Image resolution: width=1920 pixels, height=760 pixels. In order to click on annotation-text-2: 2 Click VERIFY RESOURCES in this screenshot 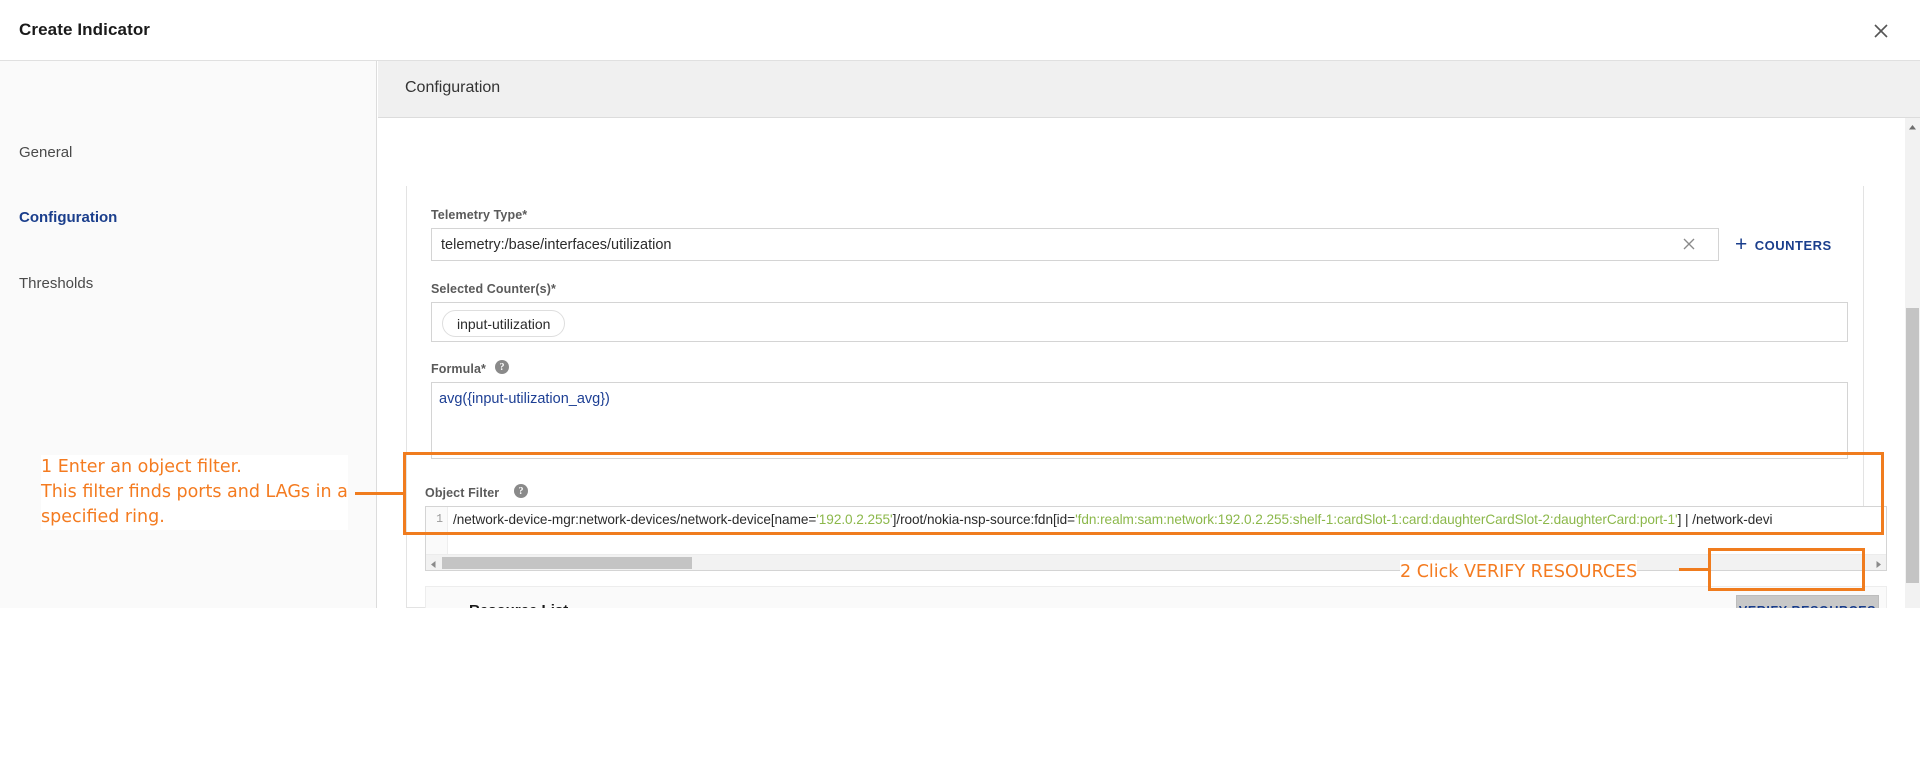, I will do `click(1519, 572)`.